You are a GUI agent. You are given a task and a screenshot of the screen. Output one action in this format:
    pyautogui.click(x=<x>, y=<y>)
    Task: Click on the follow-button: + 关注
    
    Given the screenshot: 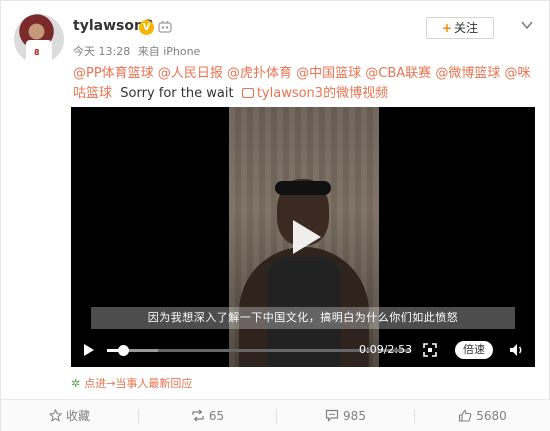 What is the action you would take?
    pyautogui.click(x=460, y=28)
    